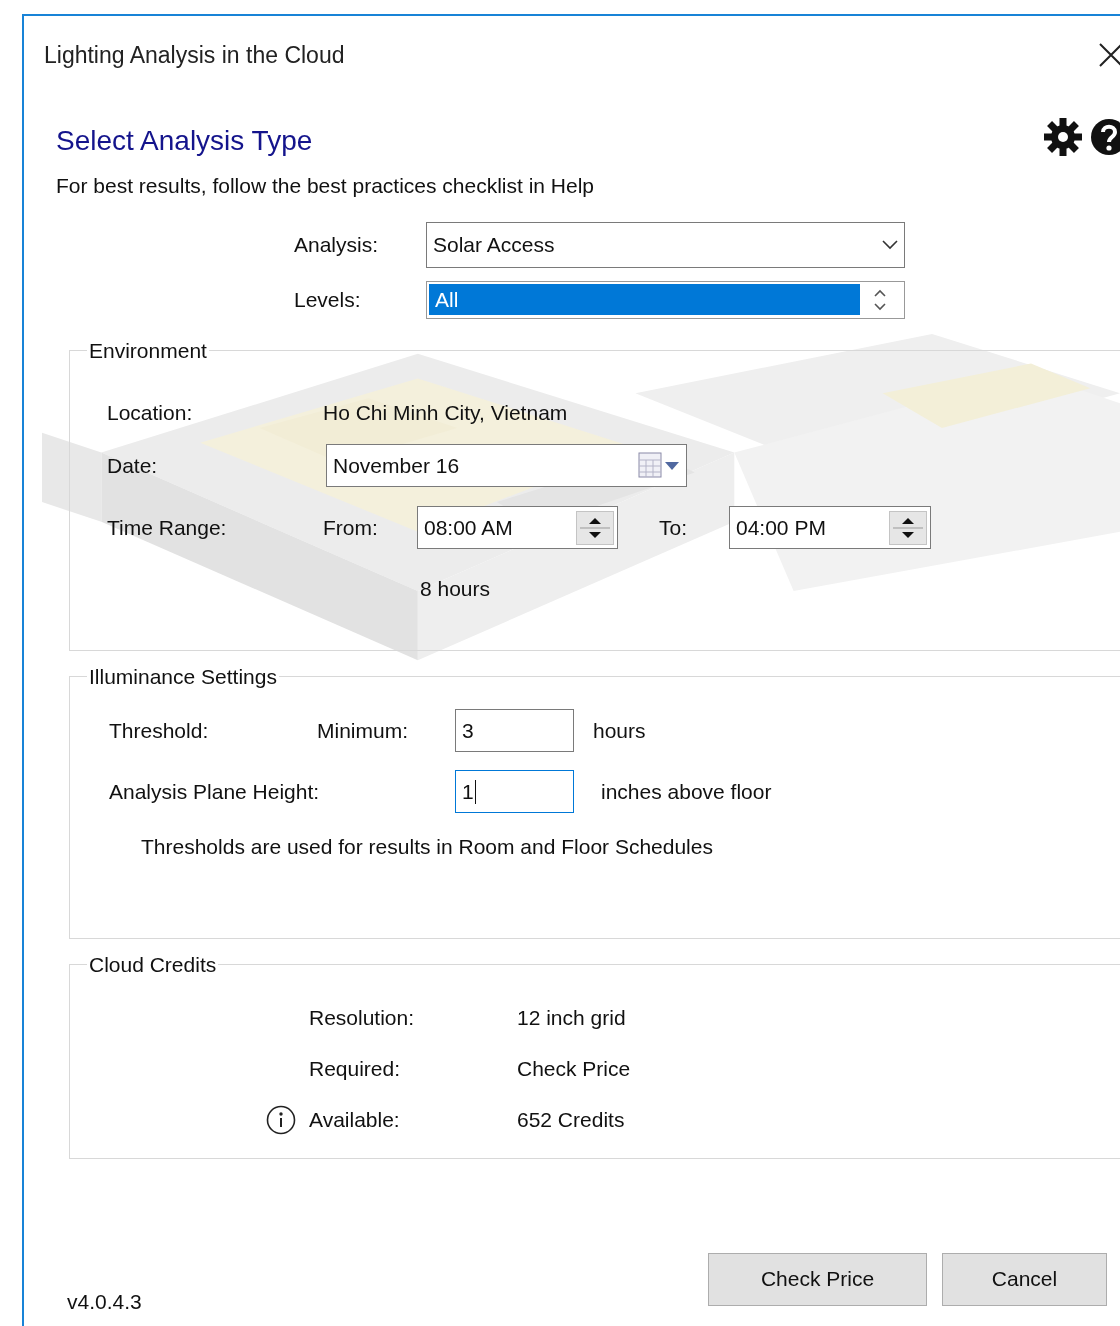 This screenshot has height=1326, width=1120. I want to click on field-label: From:, so click(351, 527).